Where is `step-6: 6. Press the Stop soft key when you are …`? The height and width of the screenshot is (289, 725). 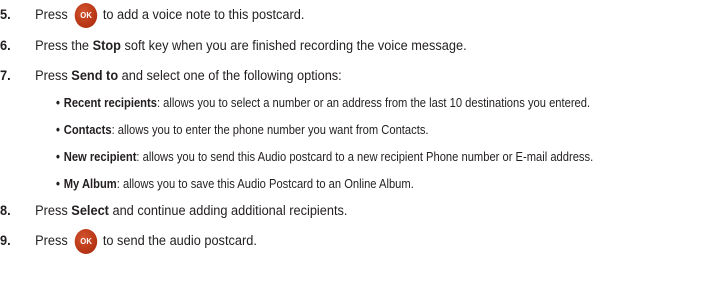 step-6: 6. Press the Stop soft key when you are … is located at coordinates (233, 46).